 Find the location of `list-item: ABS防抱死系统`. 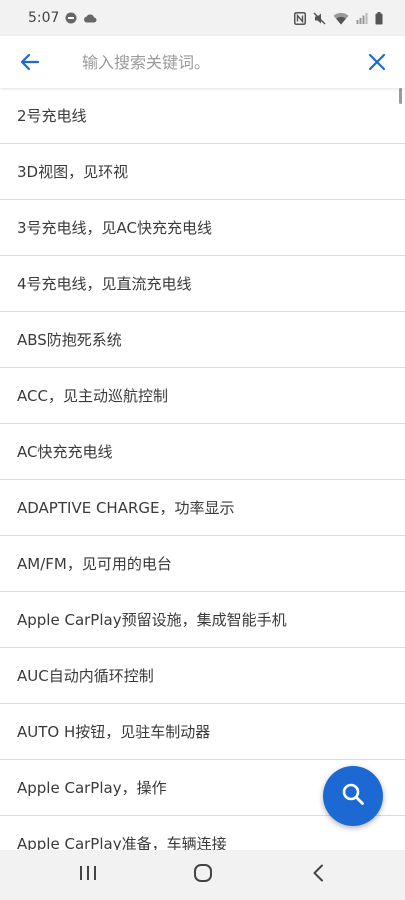

list-item: ABS防抱死系统 is located at coordinates (202, 340).